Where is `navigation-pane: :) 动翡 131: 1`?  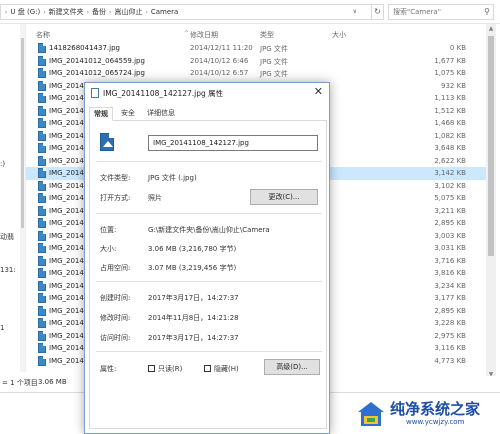
navigation-pane: :) 动翡 131: 1 is located at coordinates (13, 198).